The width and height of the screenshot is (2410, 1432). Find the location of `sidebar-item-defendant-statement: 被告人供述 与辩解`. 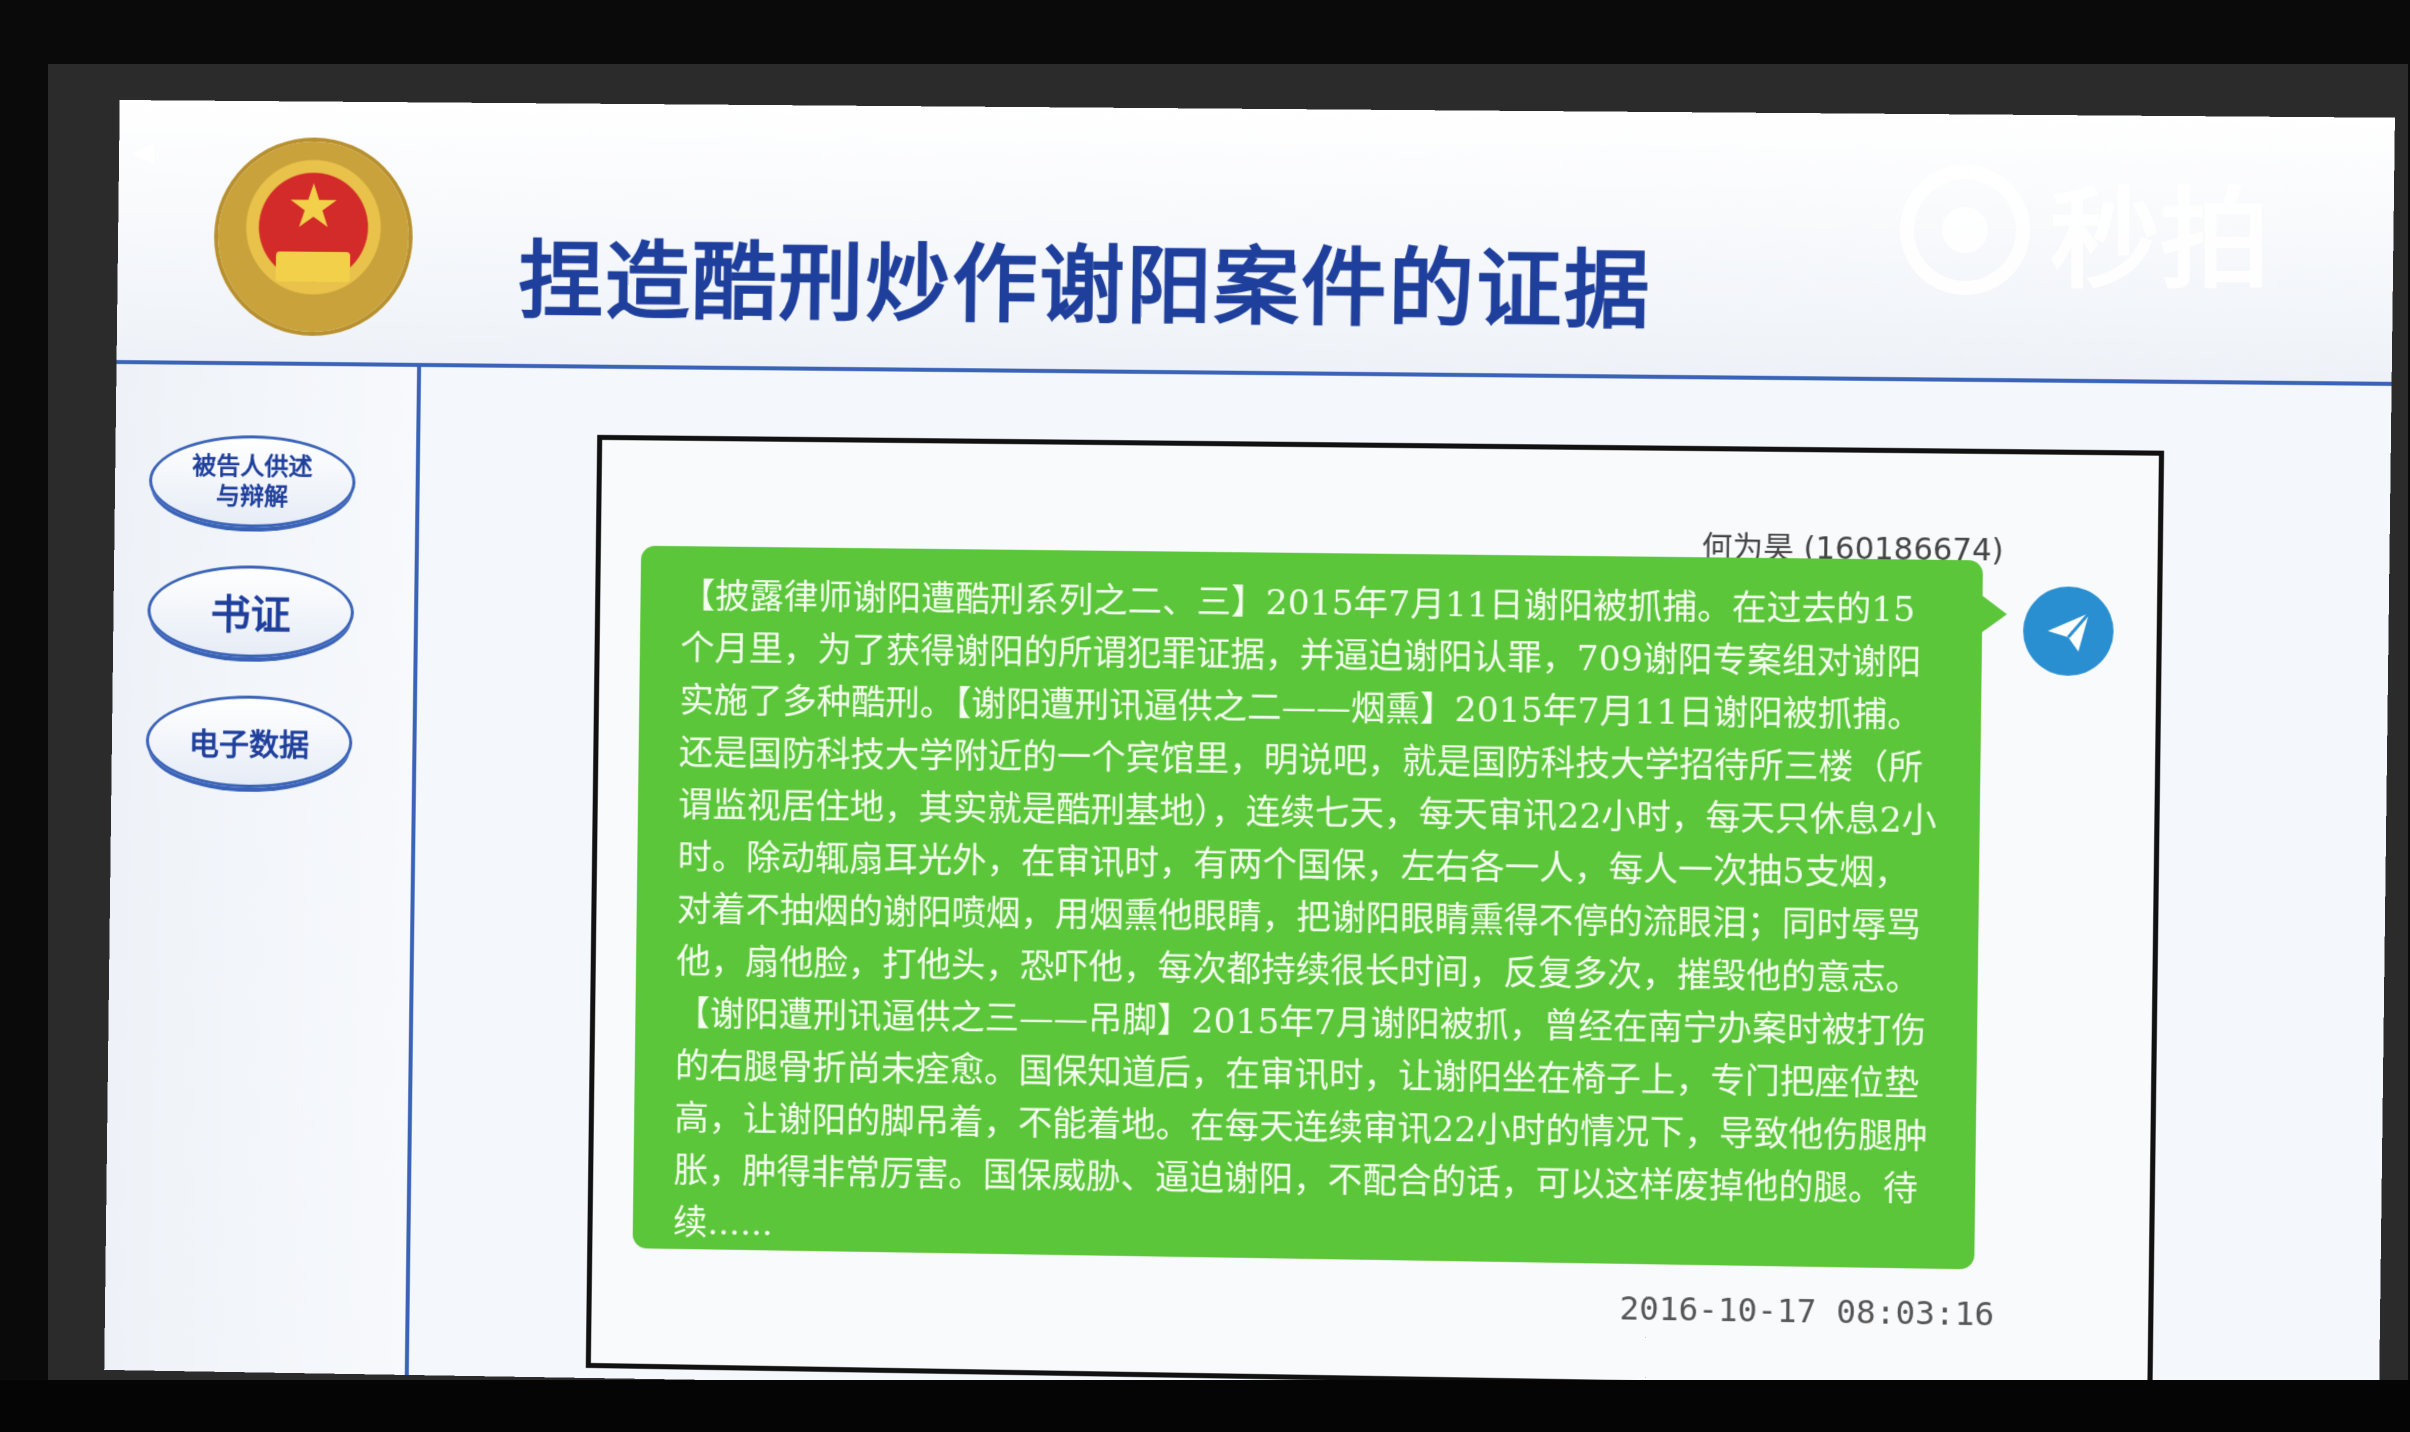

sidebar-item-defendant-statement: 被告人供述 与辩解 is located at coordinates (252, 481).